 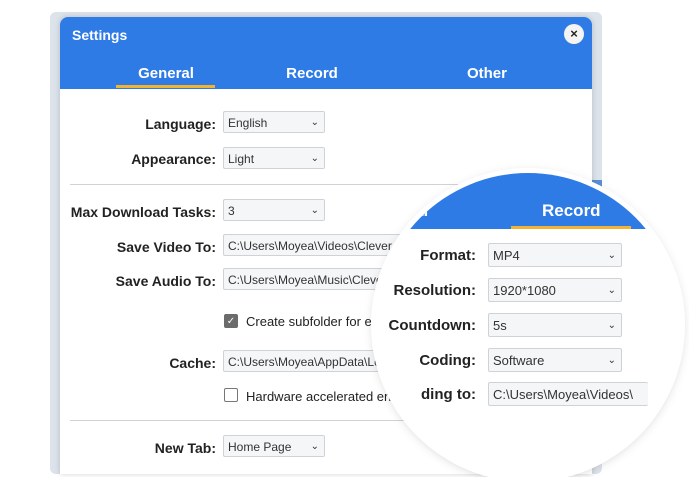 I want to click on recording-to-path-field: C:\Users\Moyea\Videos\, so click(x=568, y=394).